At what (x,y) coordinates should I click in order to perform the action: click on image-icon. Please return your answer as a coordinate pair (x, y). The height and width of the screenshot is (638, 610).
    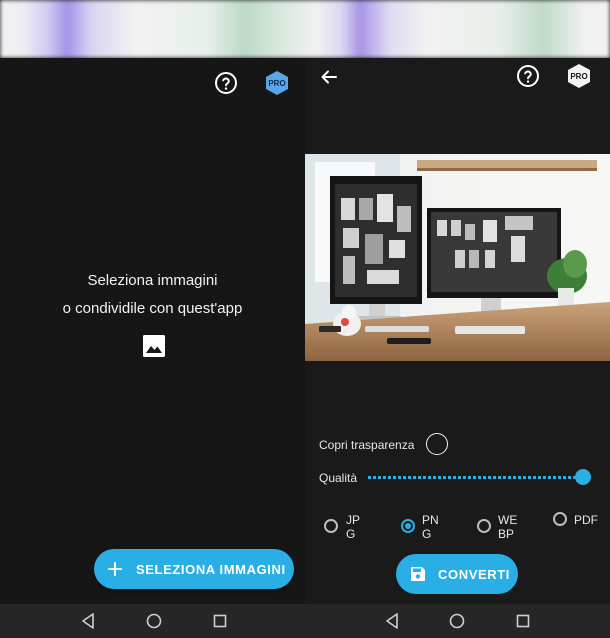
    Looking at the image, I should click on (154, 346).